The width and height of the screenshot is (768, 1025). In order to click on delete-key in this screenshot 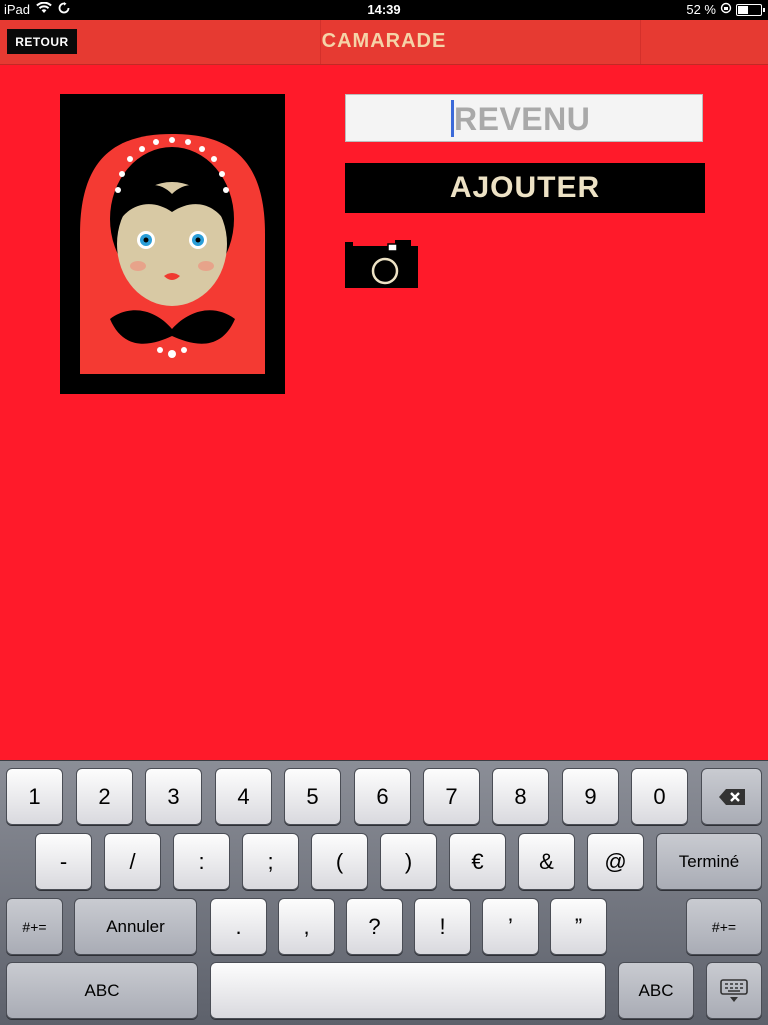, I will do `click(731, 796)`.